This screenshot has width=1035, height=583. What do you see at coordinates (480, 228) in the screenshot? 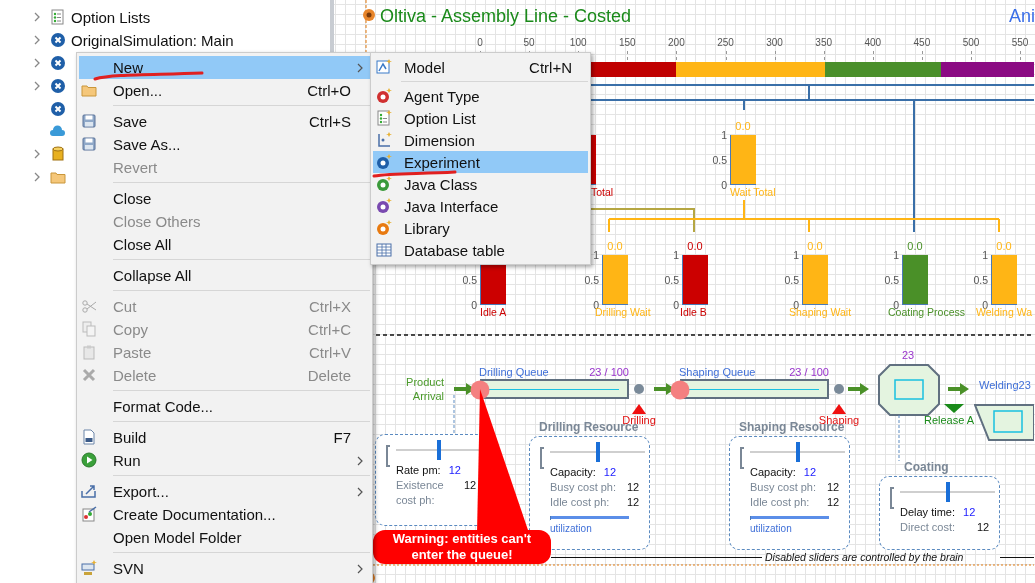
I see `menu-item: Library` at bounding box center [480, 228].